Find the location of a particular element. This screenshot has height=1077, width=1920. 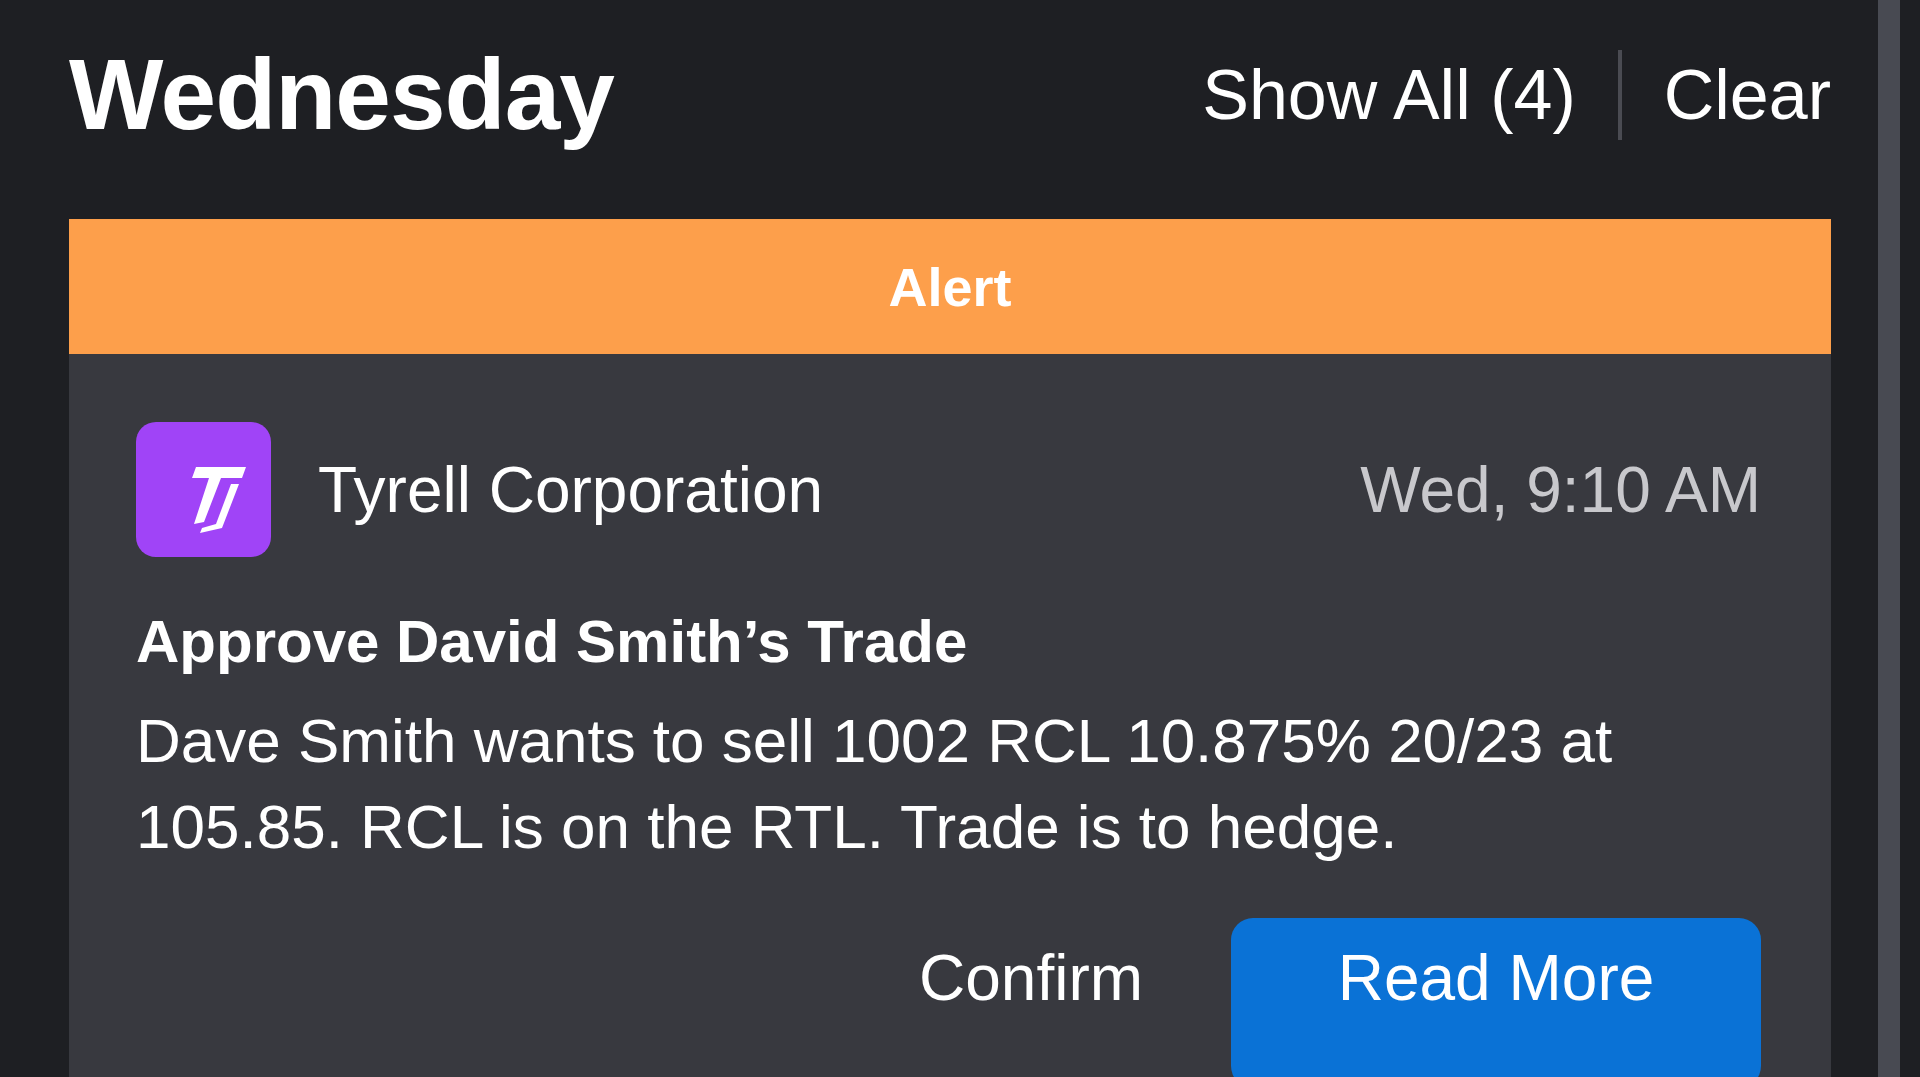

sender-name: Tyrell Corporation is located at coordinates (571, 489).